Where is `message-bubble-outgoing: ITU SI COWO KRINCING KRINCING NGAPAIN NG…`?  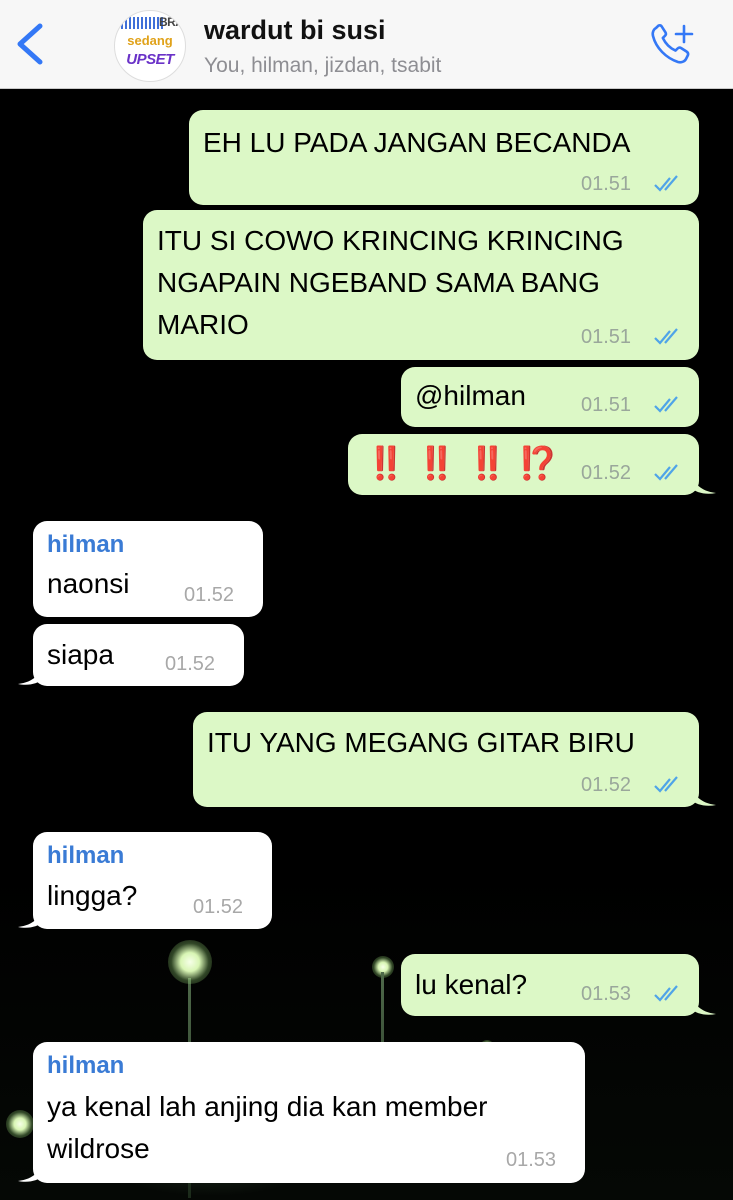
message-bubble-outgoing: ITU SI COWO KRINCING KRINCING NGAPAIN NG… is located at coordinates (421, 285).